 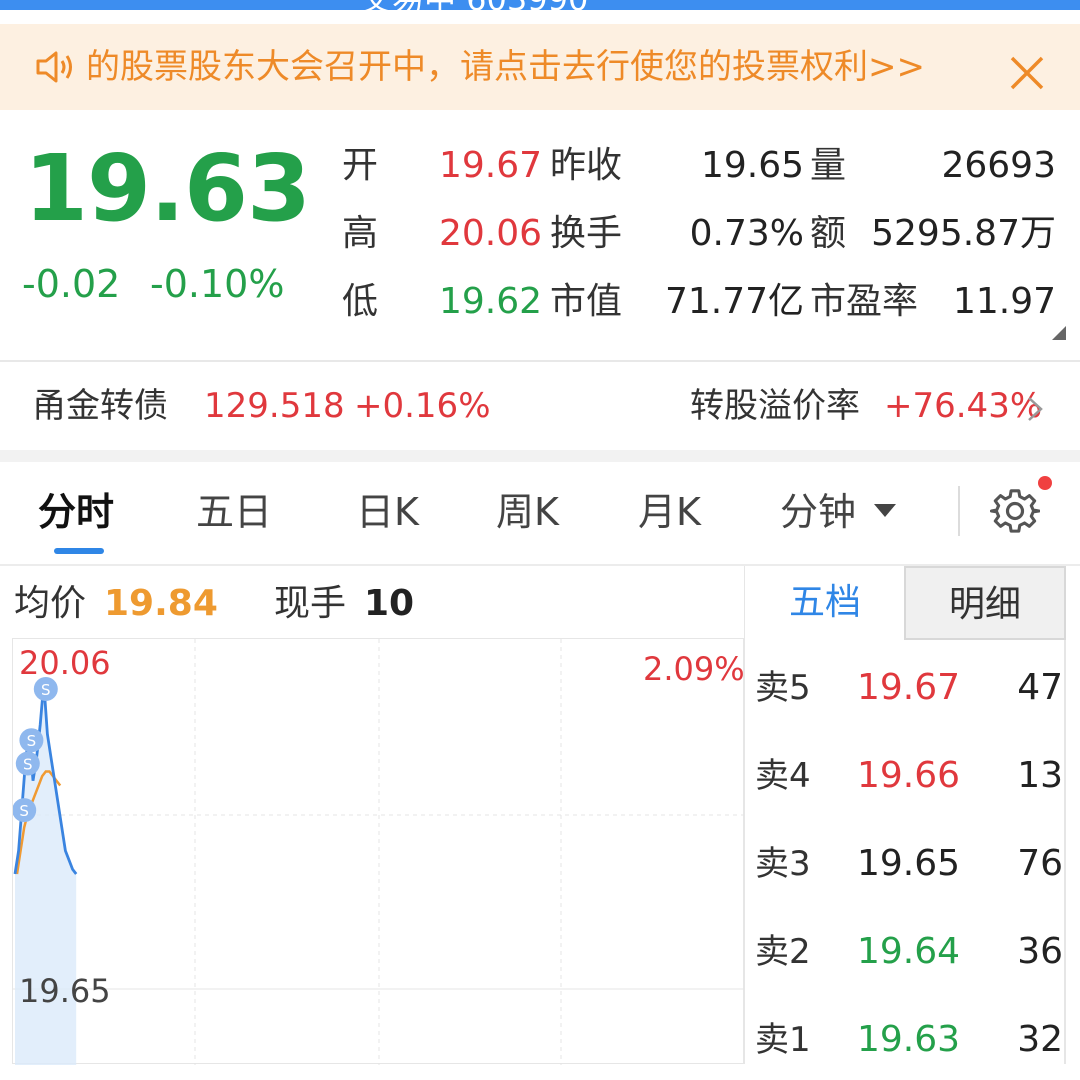 I want to click on order-level-label: 卖5, so click(x=783, y=688).